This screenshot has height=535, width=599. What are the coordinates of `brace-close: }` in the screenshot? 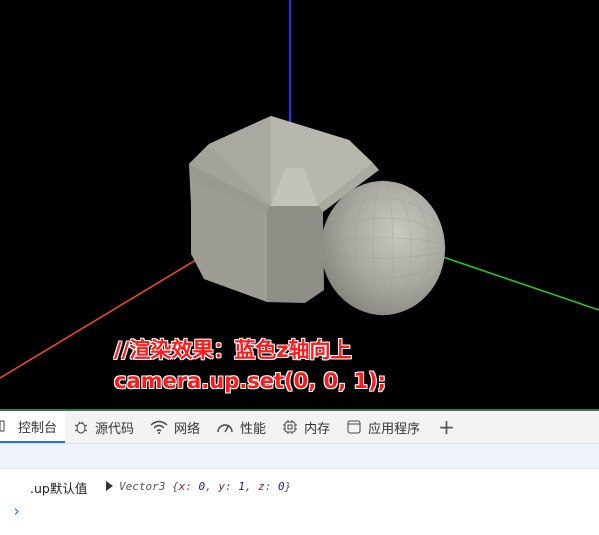 It's located at (288, 486).